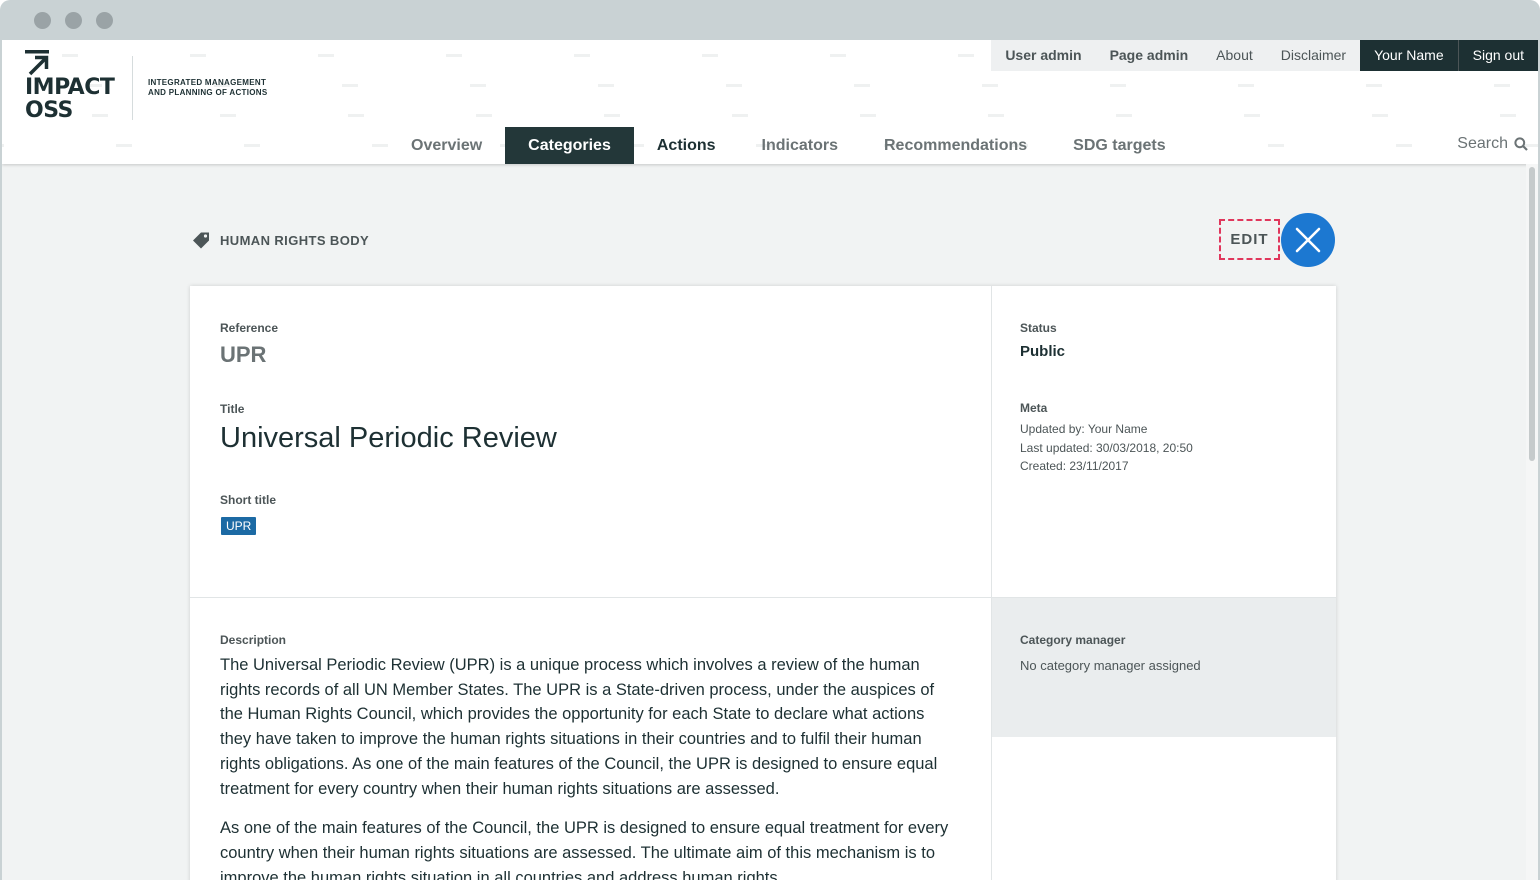  Describe the element at coordinates (208, 92) in the screenshot. I see `tagline-line-2: AND PLANNING OF ACTIONS` at that location.